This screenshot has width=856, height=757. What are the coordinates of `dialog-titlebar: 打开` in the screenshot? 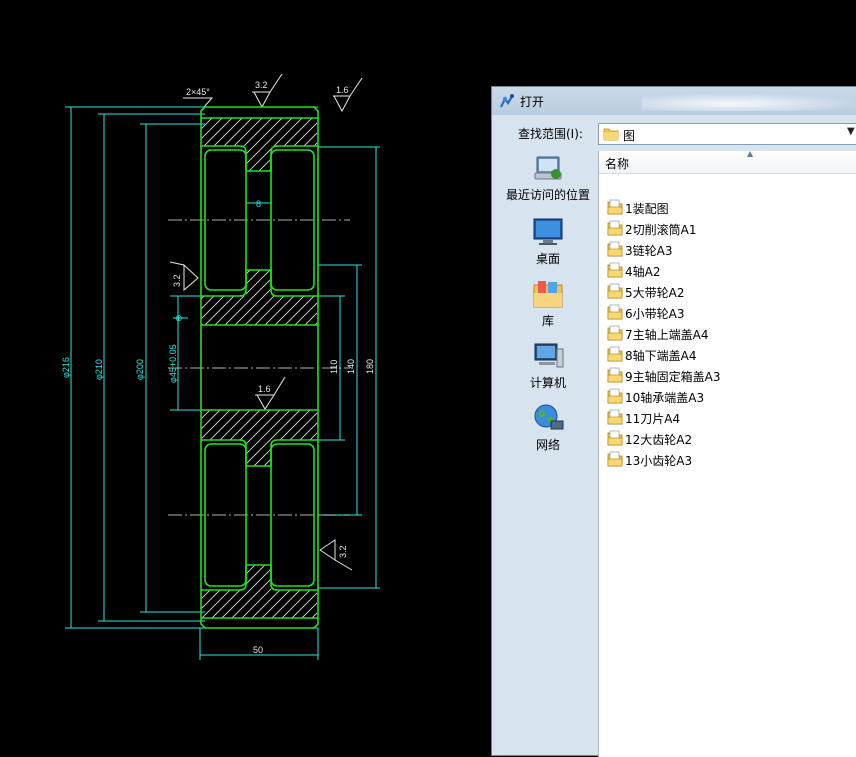 It's located at (674, 101).